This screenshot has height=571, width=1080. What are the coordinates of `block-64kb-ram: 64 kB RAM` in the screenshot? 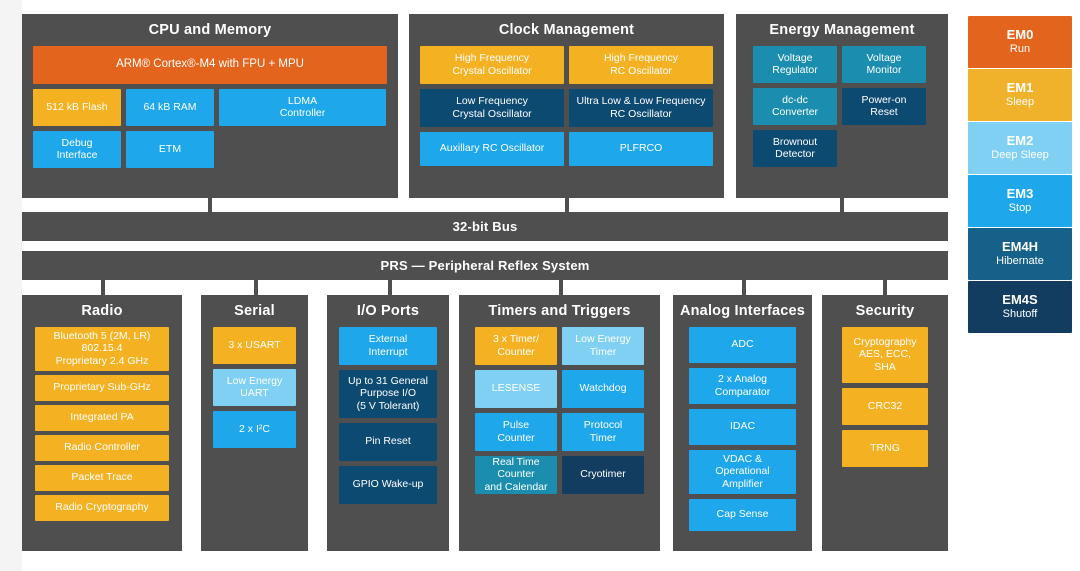 It's located at (170, 107).